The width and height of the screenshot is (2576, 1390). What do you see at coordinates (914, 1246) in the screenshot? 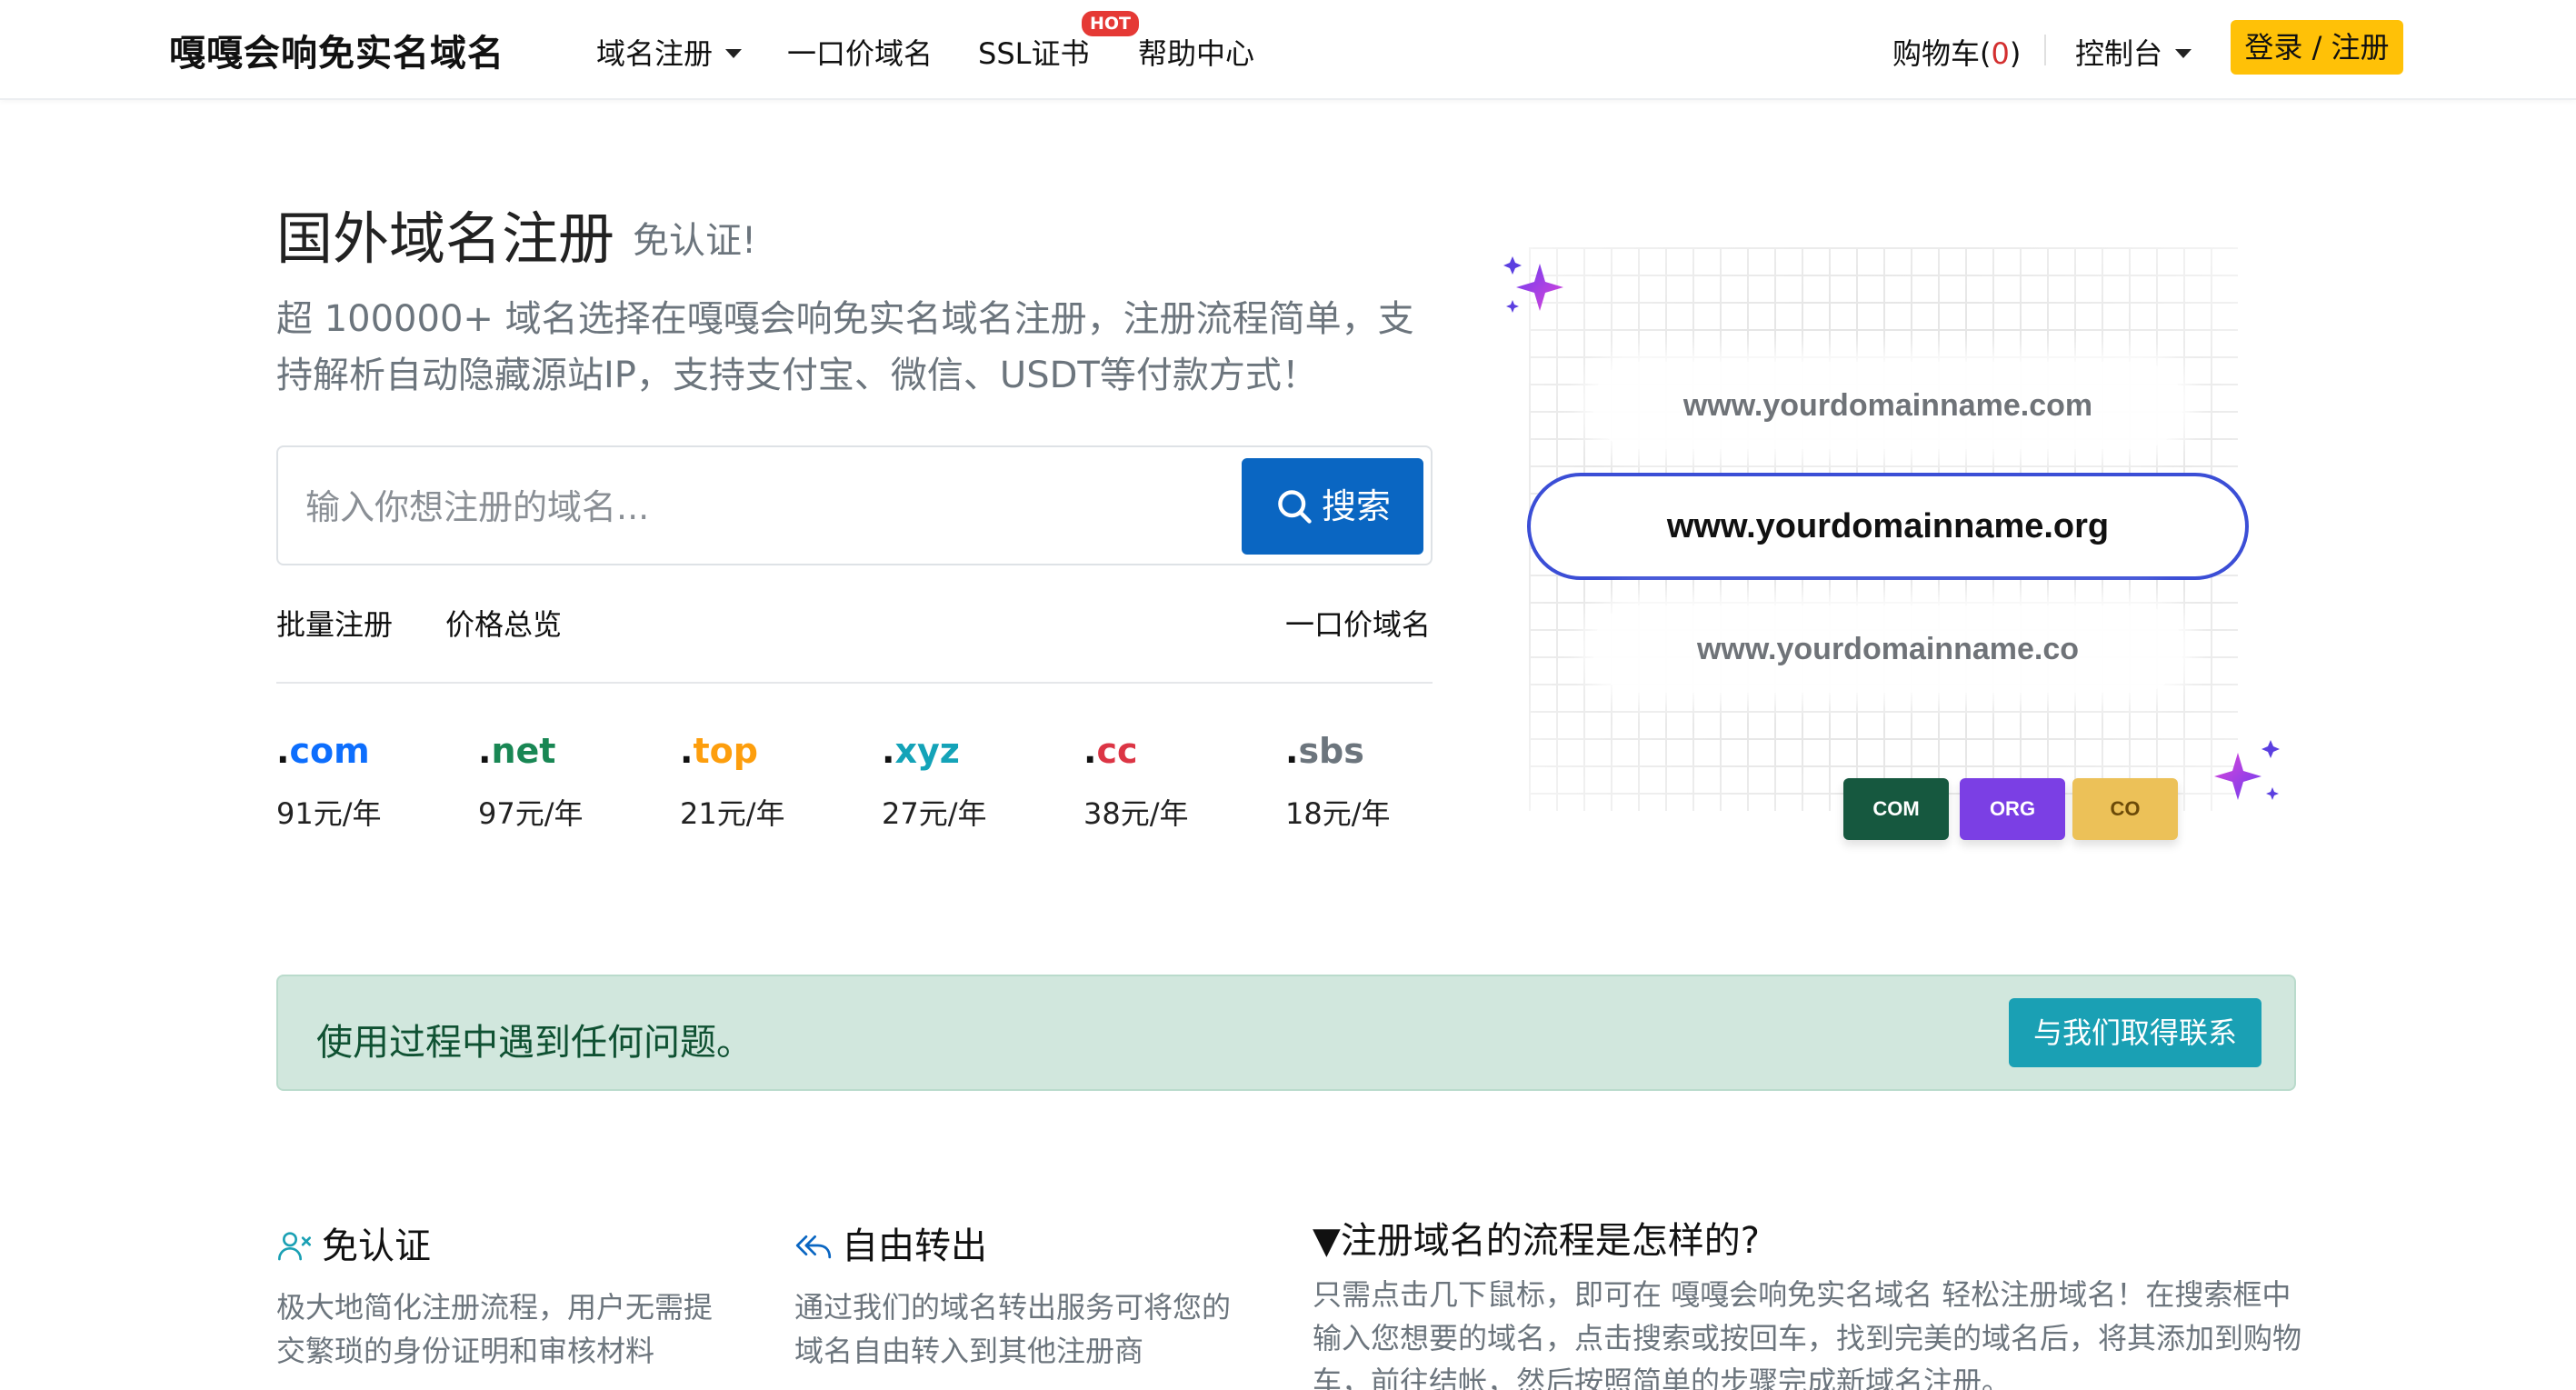
I see `feature-free-transfer-label: 自由转出` at bounding box center [914, 1246].